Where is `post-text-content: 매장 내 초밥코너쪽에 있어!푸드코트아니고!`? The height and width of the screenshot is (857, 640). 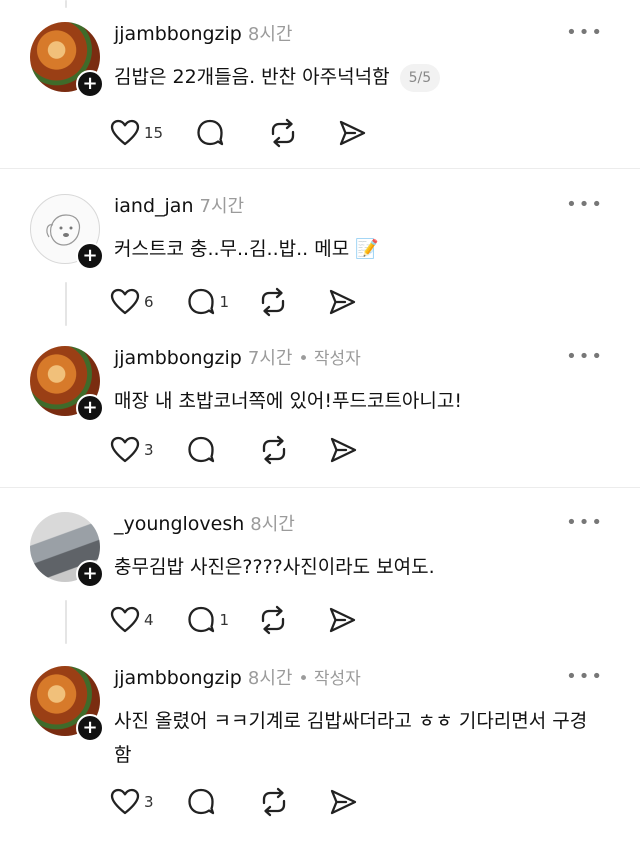 post-text-content: 매장 내 초밥코너쪽에 있어!푸드코트아니고! is located at coordinates (288, 401).